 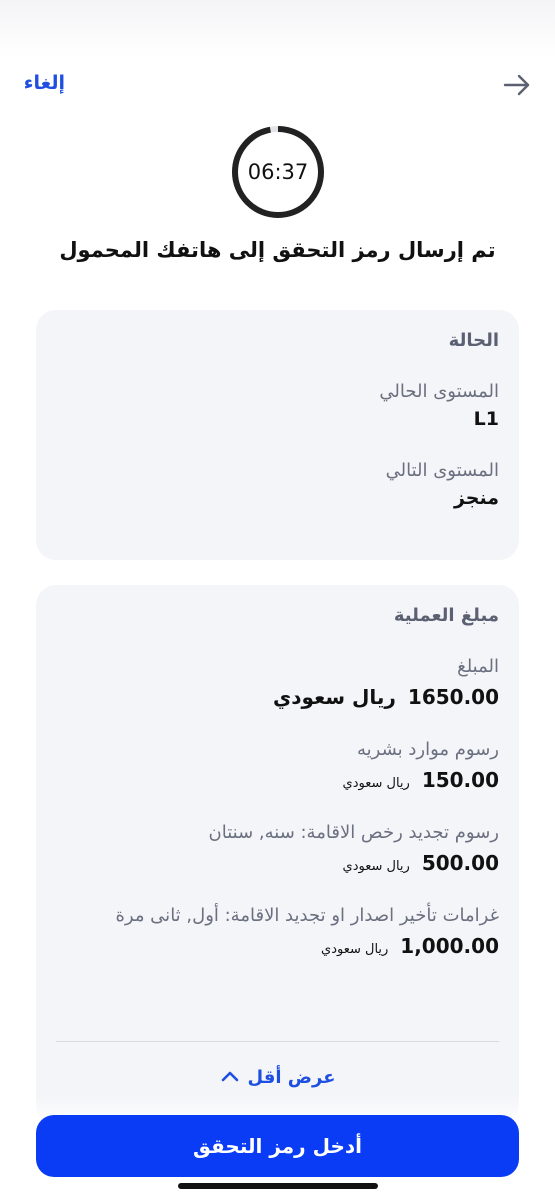 I want to click on status-card-title: الحالة, so click(x=473, y=340).